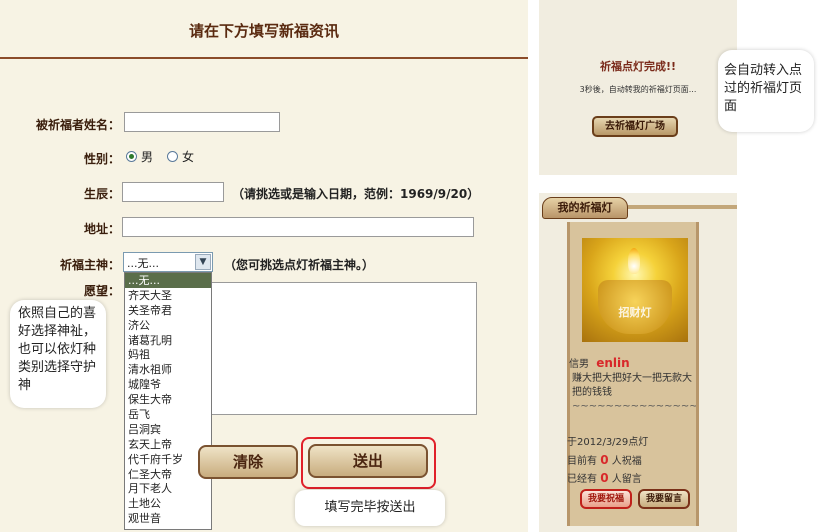 This screenshot has width=818, height=532. What do you see at coordinates (173, 192) in the screenshot?
I see `birth-input` at bounding box center [173, 192].